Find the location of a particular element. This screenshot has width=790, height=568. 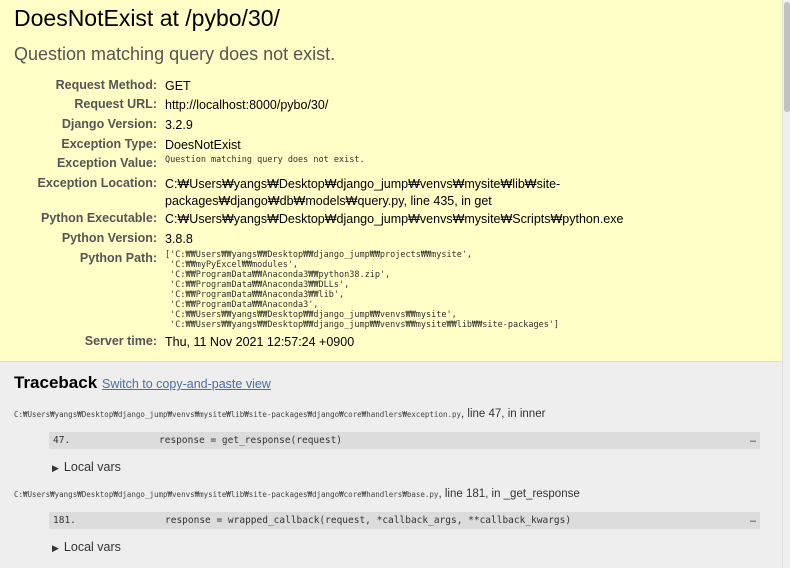

copy-paste-view-link: Switch to copy-and-paste view is located at coordinates (186, 384).